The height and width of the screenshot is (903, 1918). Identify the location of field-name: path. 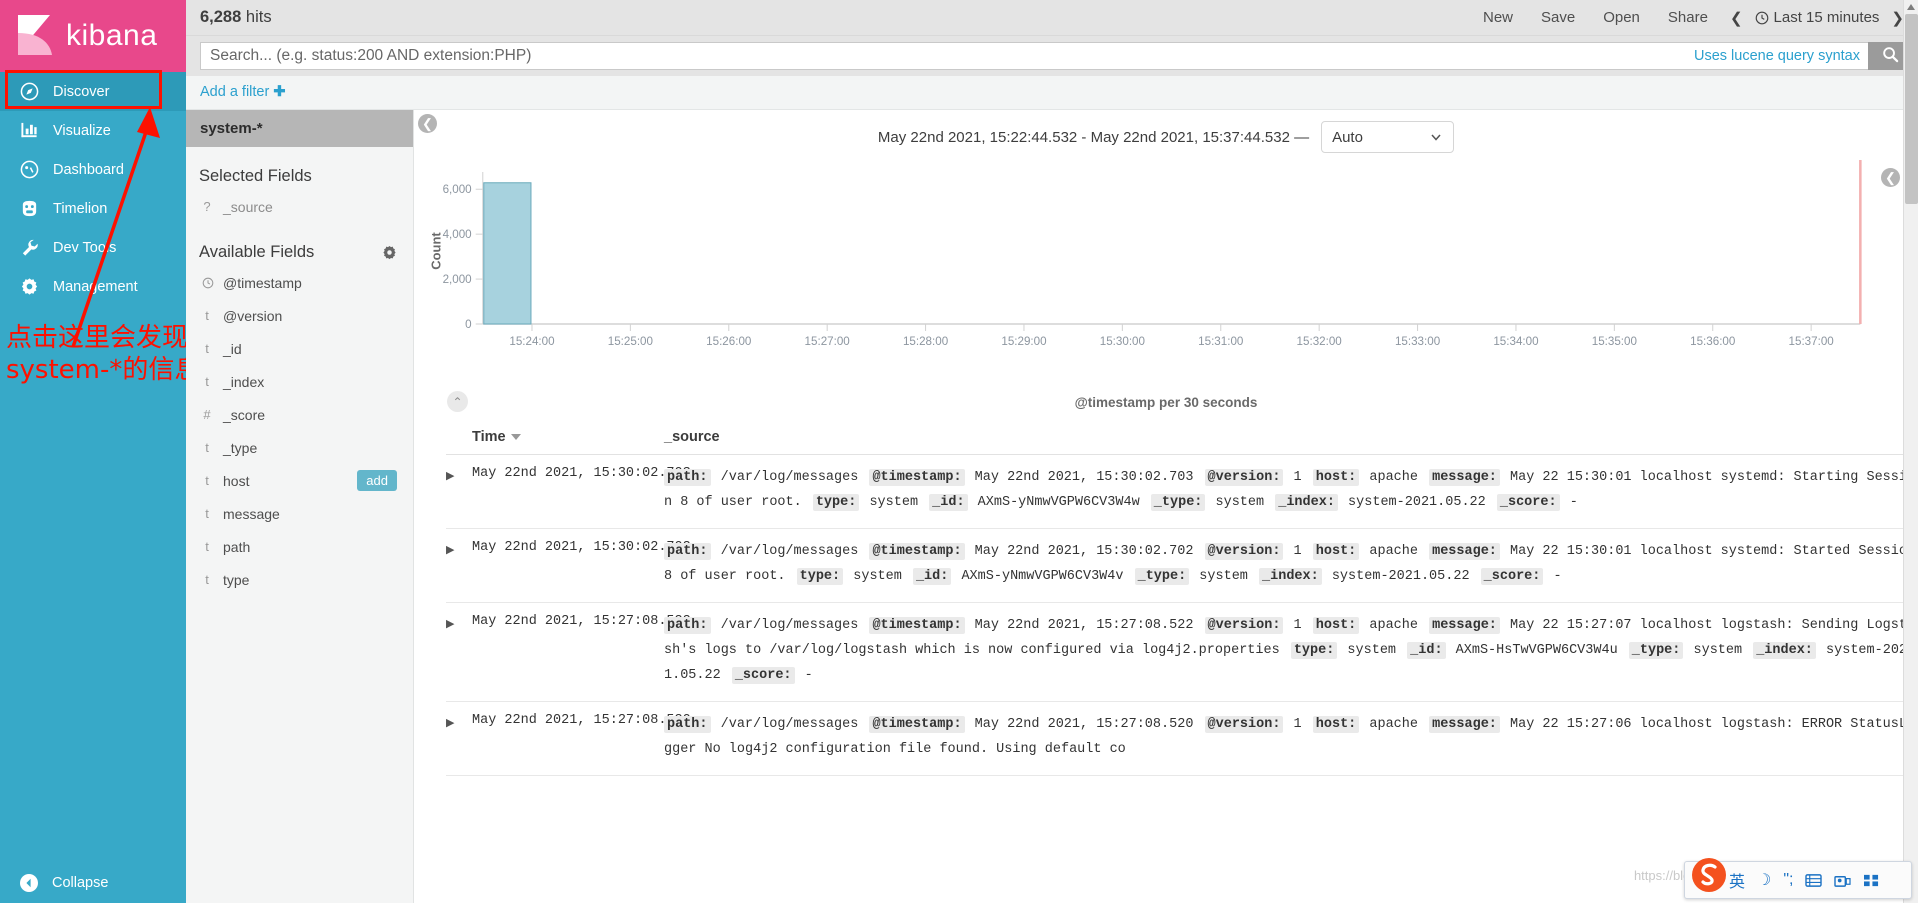
(237, 546).